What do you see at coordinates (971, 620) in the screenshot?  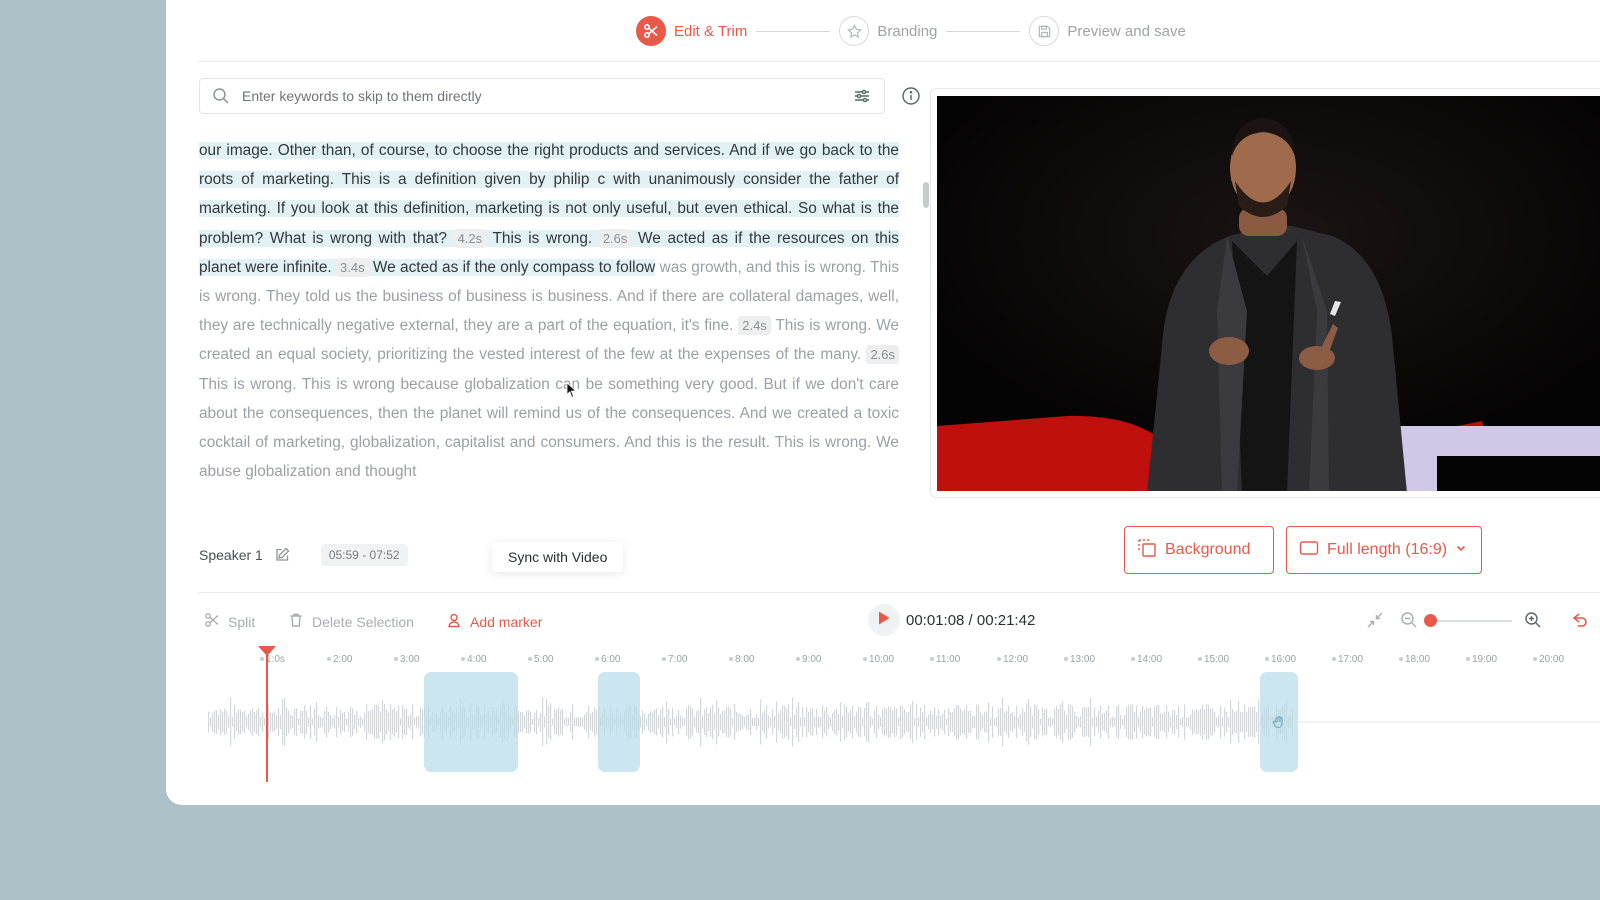 I see `playback-time: 00:01:08 / 00:21:42` at bounding box center [971, 620].